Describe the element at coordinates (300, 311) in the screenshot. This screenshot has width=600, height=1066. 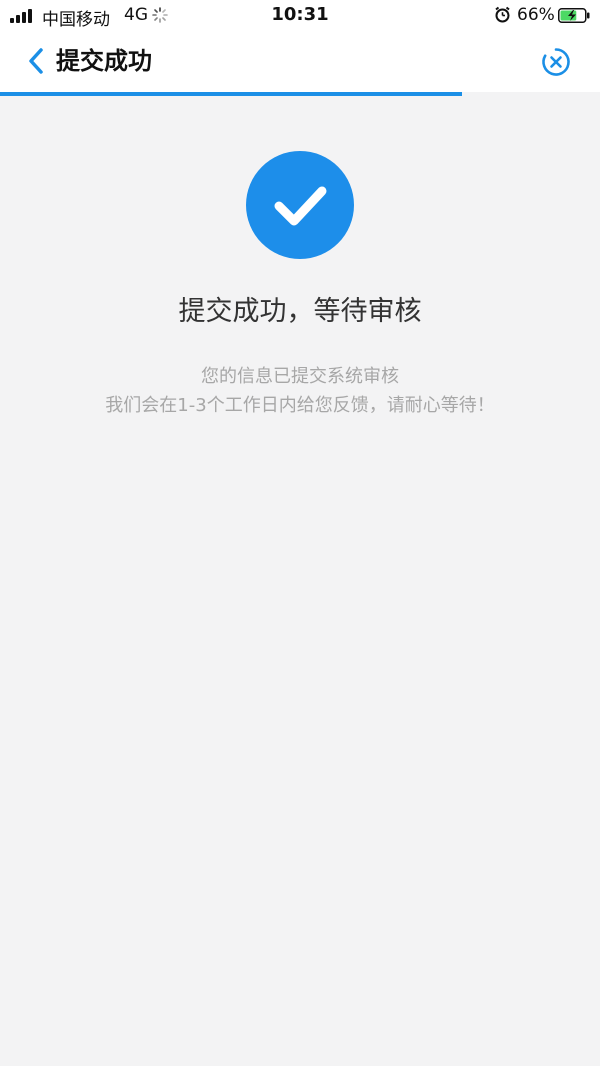
I see `result-title: 提交成功，等待审核` at that location.